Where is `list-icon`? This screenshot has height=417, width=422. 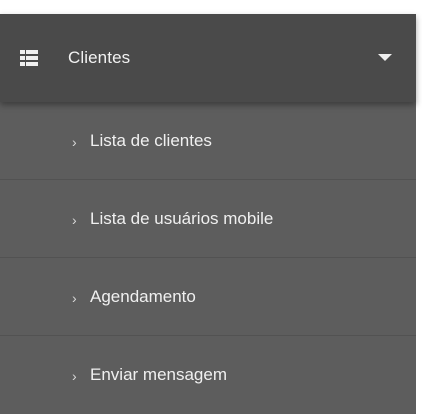
list-icon is located at coordinates (29, 58).